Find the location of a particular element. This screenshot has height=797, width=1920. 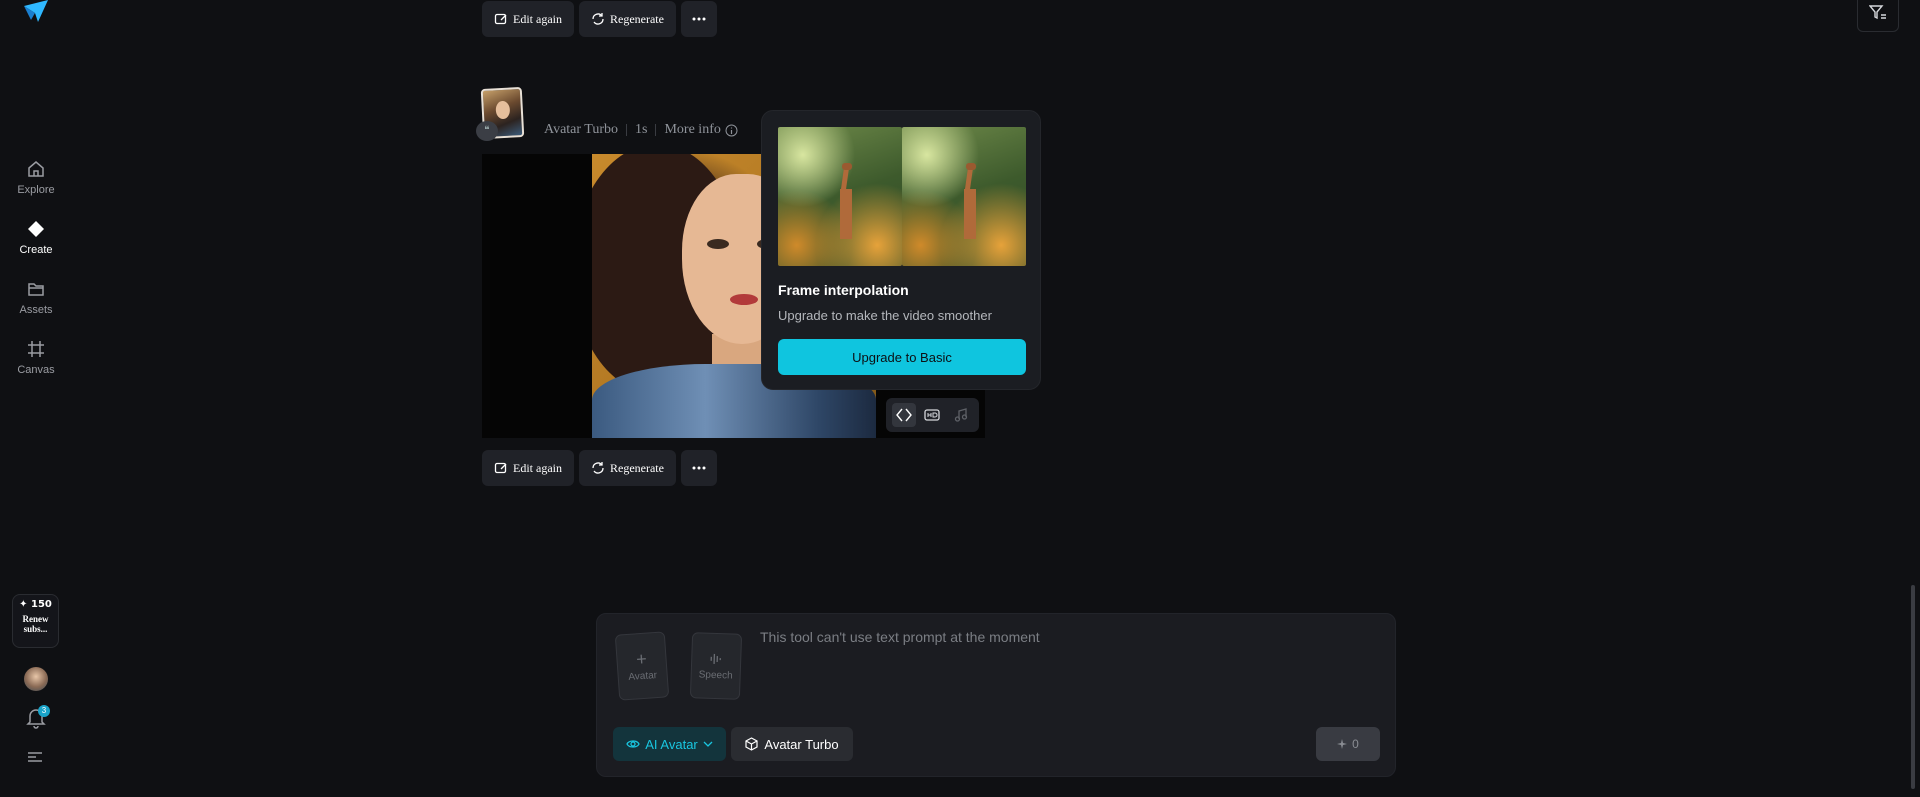

upgrade-button: Upgrade to Basic is located at coordinates (902, 357).